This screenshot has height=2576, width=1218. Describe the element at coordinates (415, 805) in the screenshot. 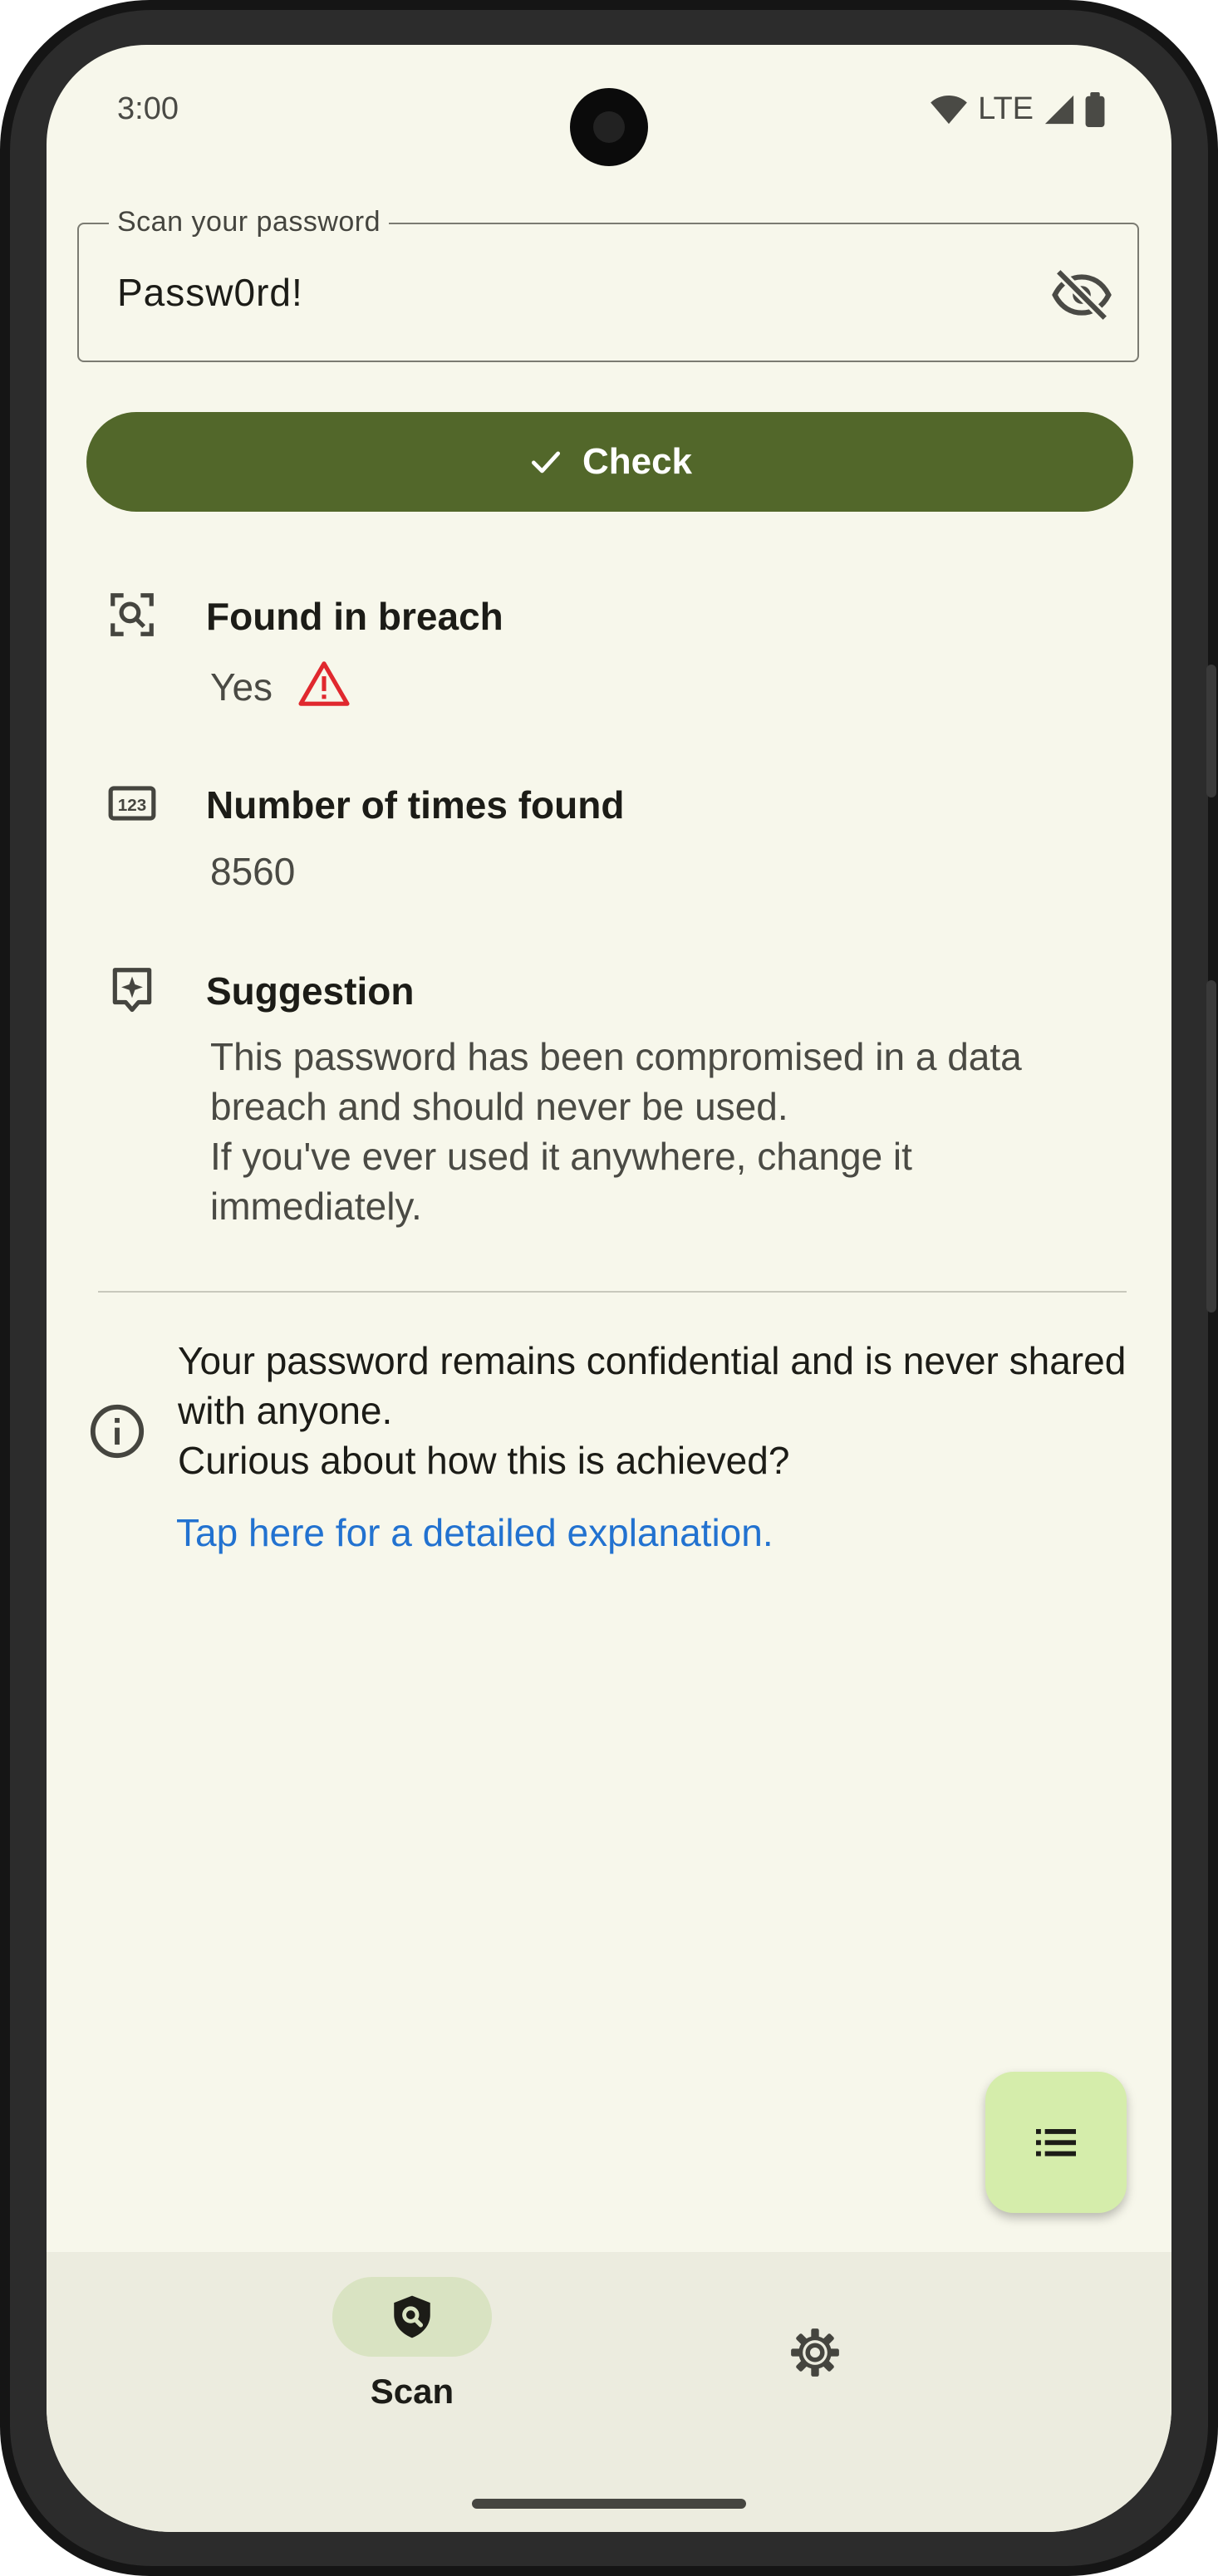

I see `times-found-title: Number of times found` at that location.